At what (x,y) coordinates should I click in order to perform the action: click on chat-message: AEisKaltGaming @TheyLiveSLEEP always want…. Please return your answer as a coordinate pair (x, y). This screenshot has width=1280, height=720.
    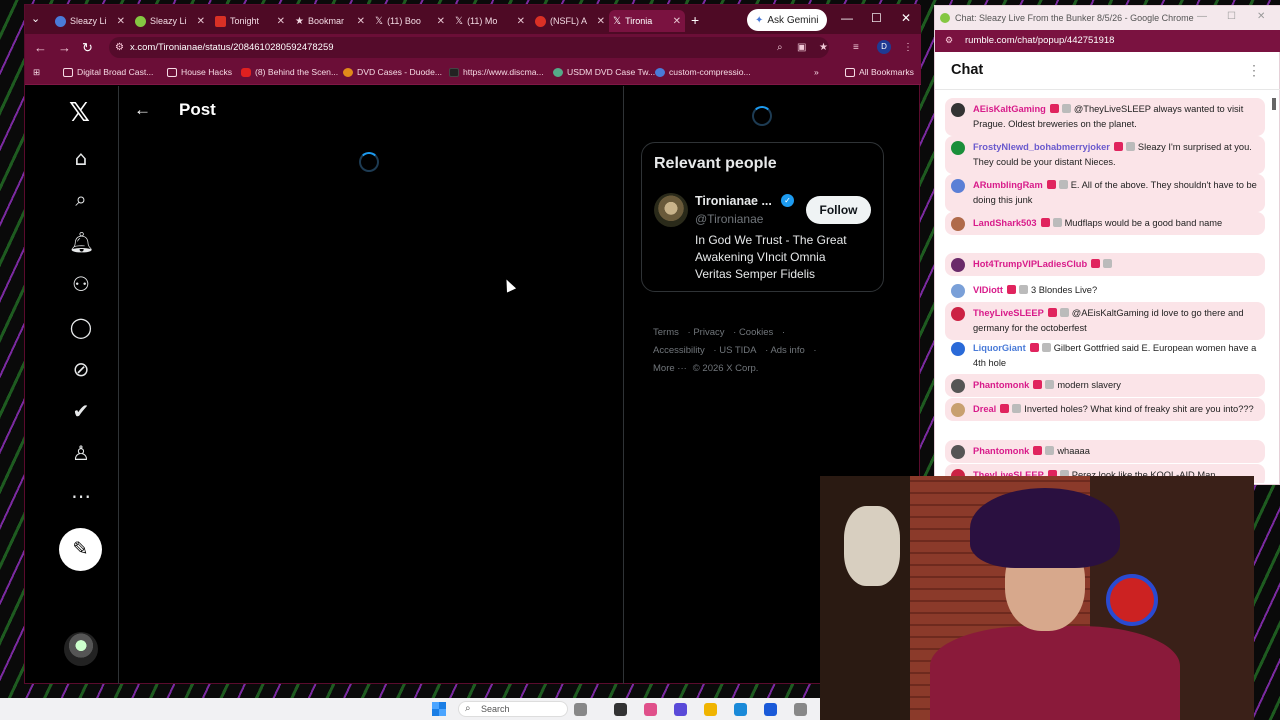
    Looking at the image, I should click on (1105, 117).